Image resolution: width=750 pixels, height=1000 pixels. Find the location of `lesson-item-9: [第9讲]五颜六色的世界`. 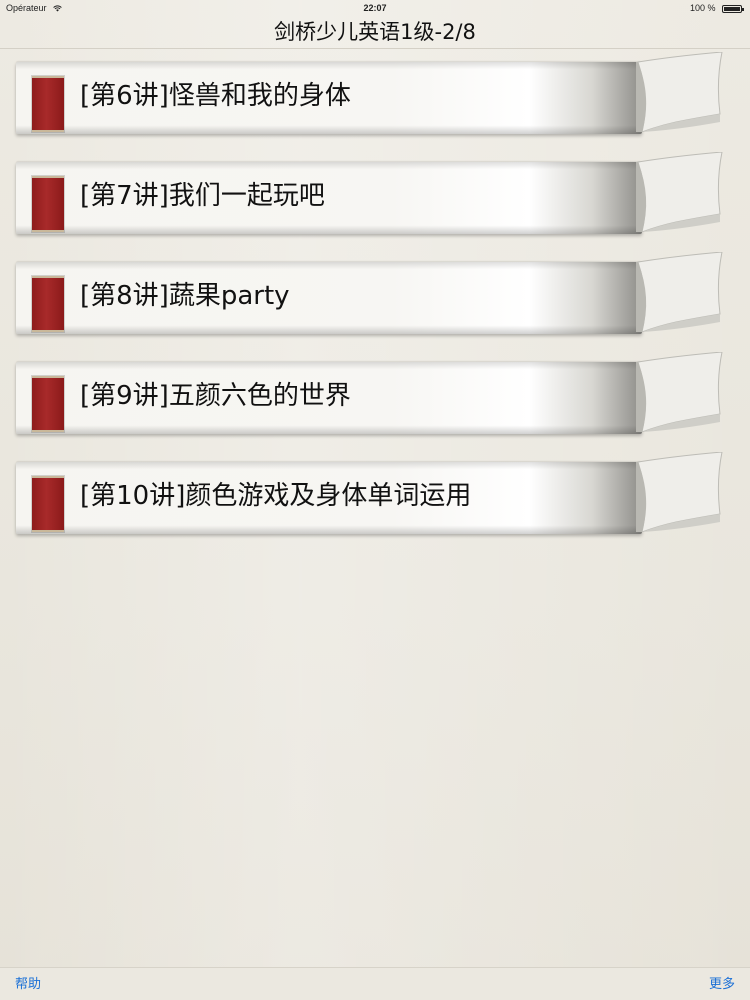

lesson-item-9: [第9讲]五颜六色的世界 is located at coordinates (371, 395).